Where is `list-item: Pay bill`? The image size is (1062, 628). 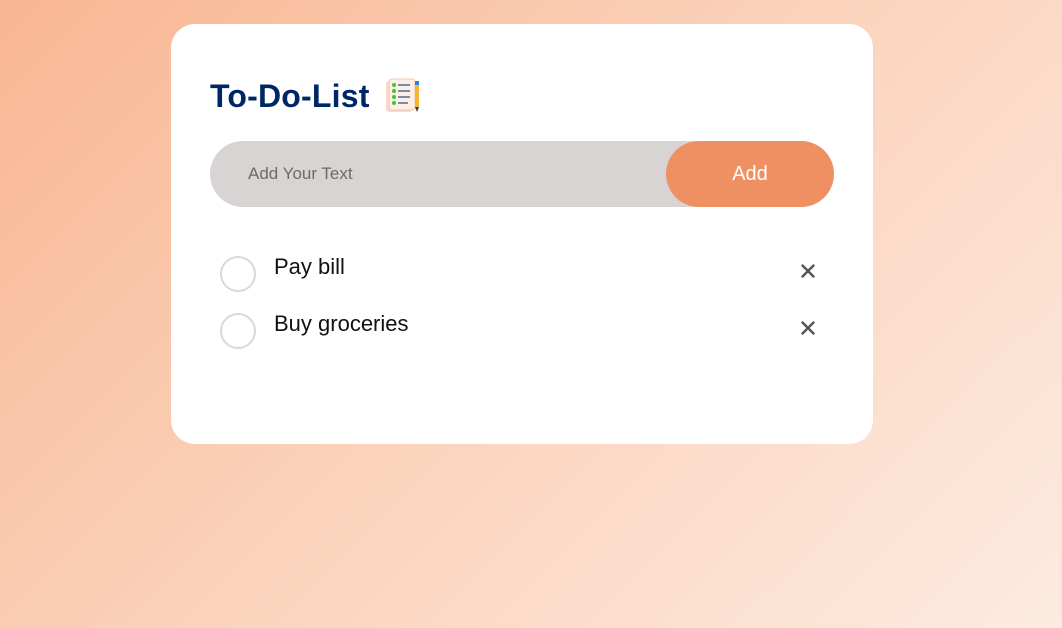 list-item: Pay bill is located at coordinates (522, 274).